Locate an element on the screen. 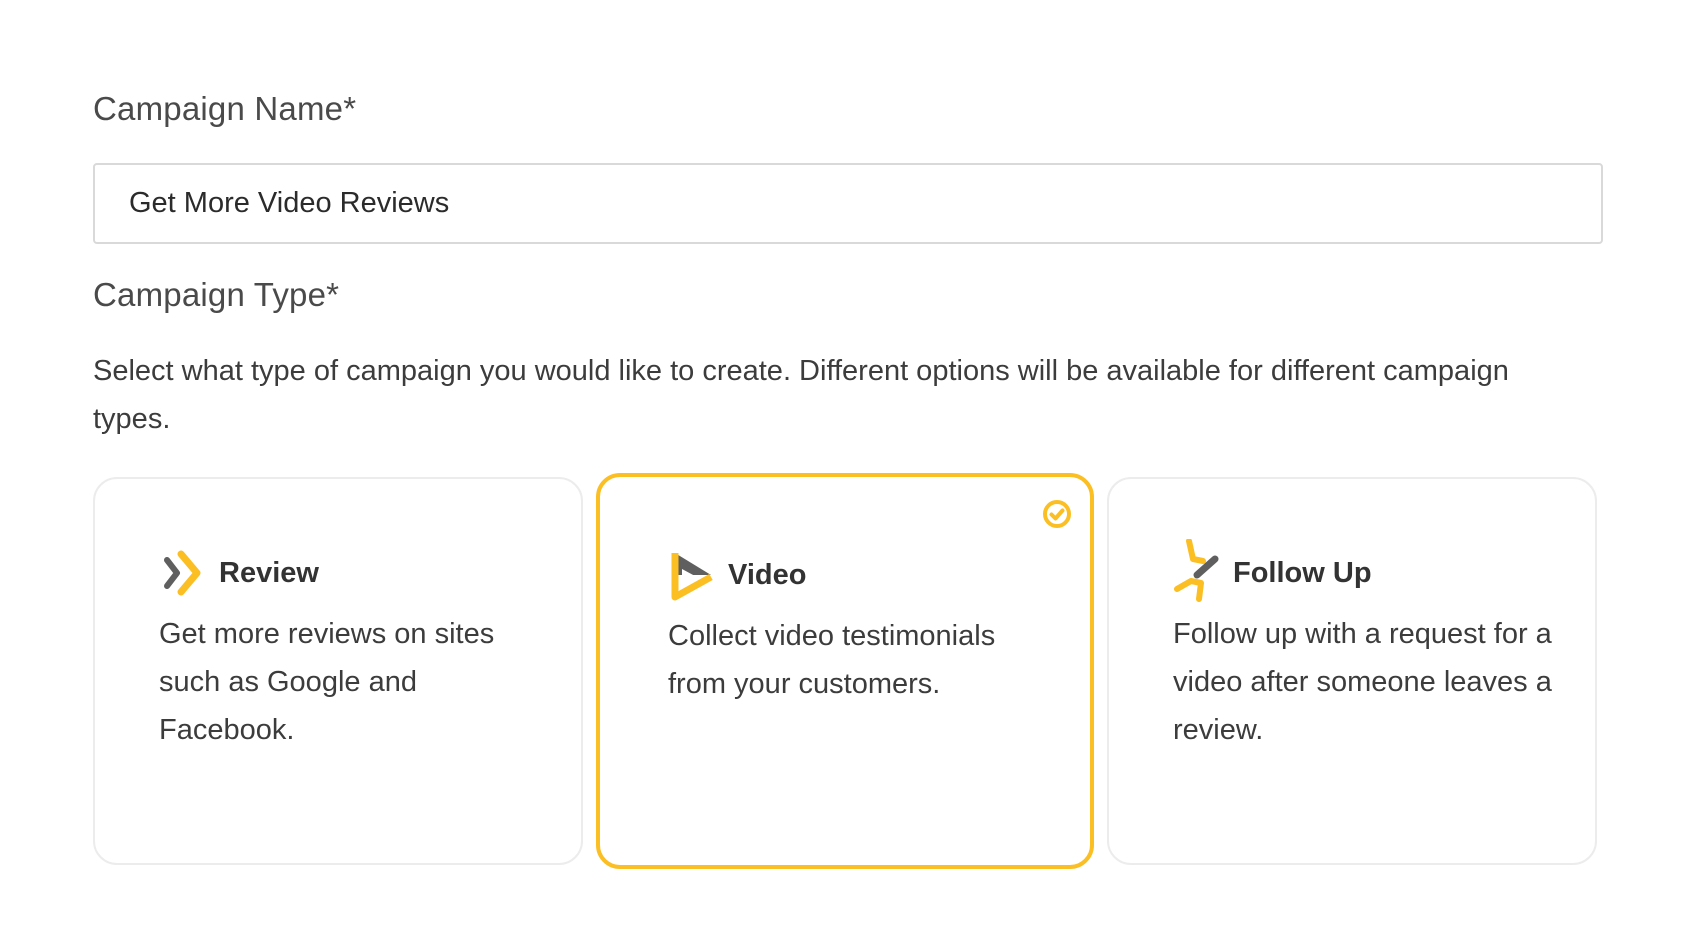 The height and width of the screenshot is (938, 1686). campaign-type-label: Campaign Type* is located at coordinates (216, 294).